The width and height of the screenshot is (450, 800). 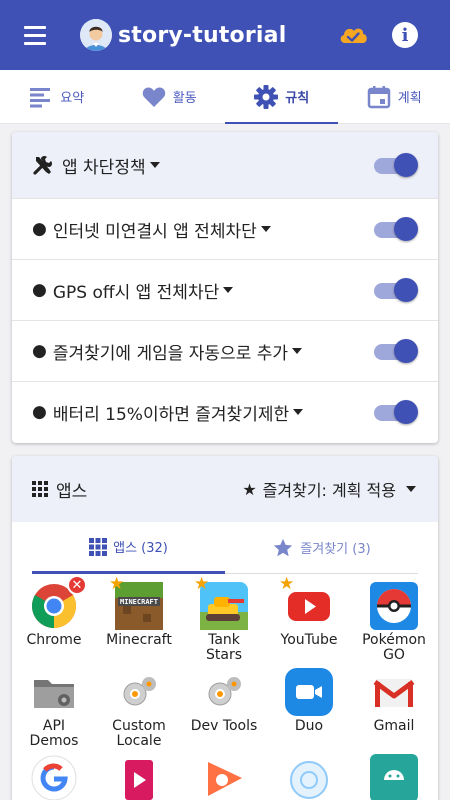 What do you see at coordinates (54, 733) in the screenshot?
I see `app-name: API Demos` at bounding box center [54, 733].